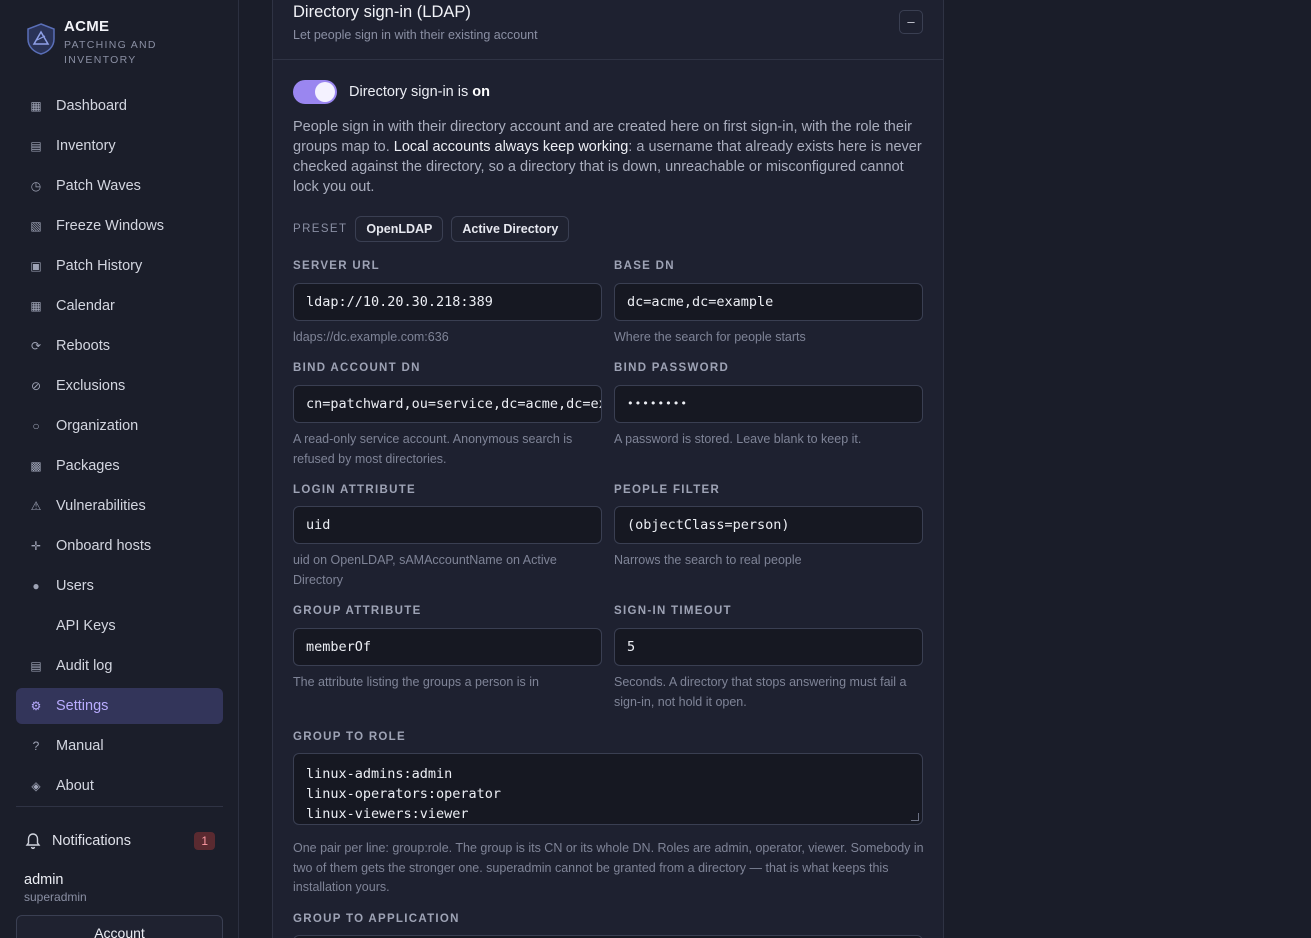  Describe the element at coordinates (80, 746) in the screenshot. I see `sidebar-item-label: Manual` at that location.